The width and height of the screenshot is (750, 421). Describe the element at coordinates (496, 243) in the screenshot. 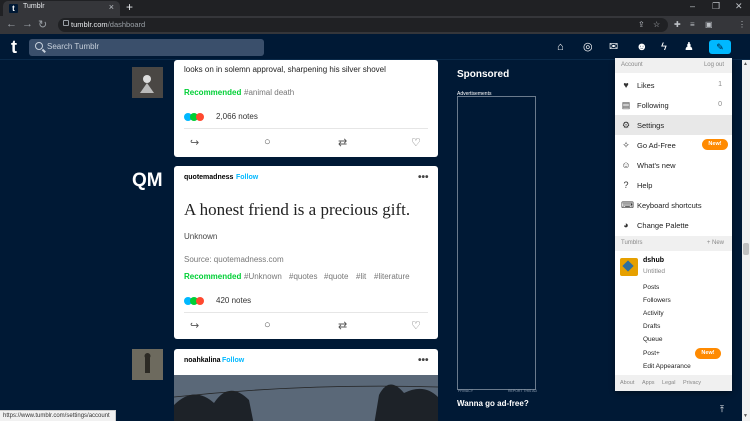

I see `ad-slot` at that location.